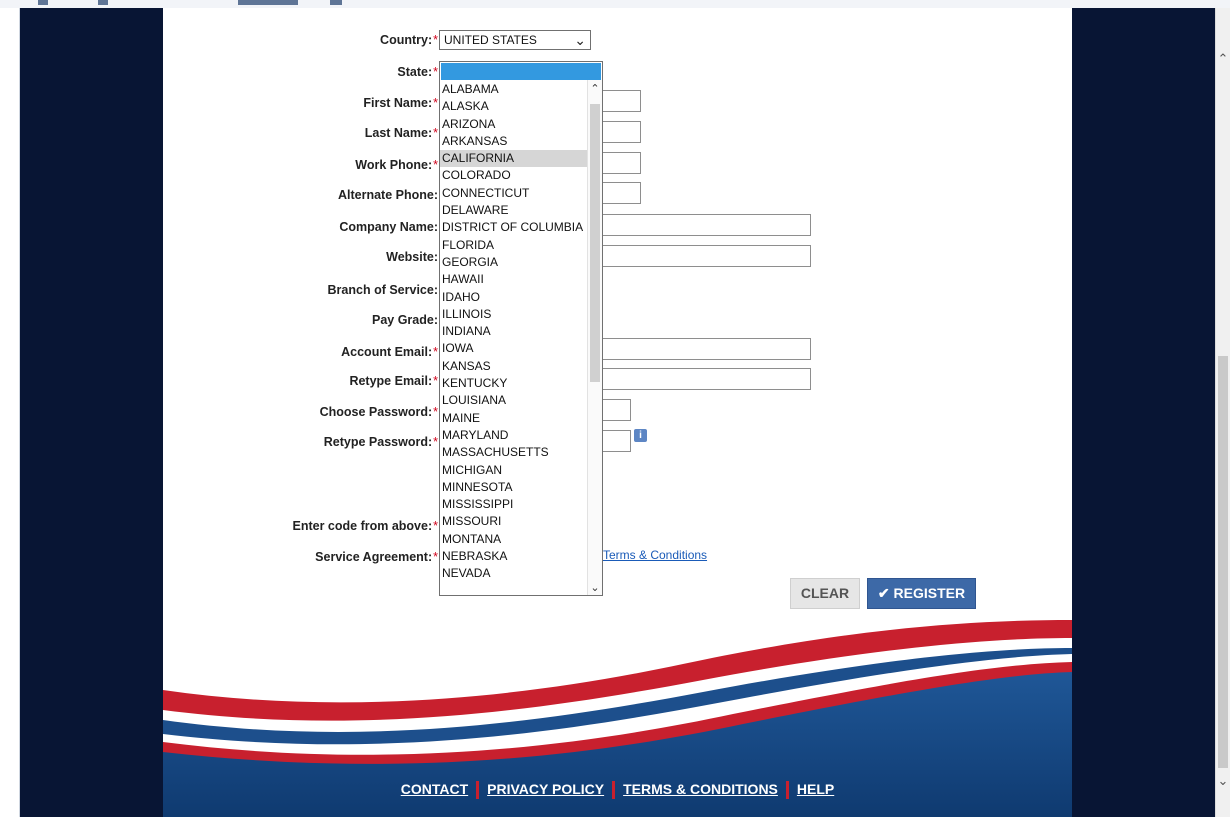 This screenshot has height=817, width=1230. I want to click on state-option: DISTRICT OF COLUMBIA, so click(513, 227).